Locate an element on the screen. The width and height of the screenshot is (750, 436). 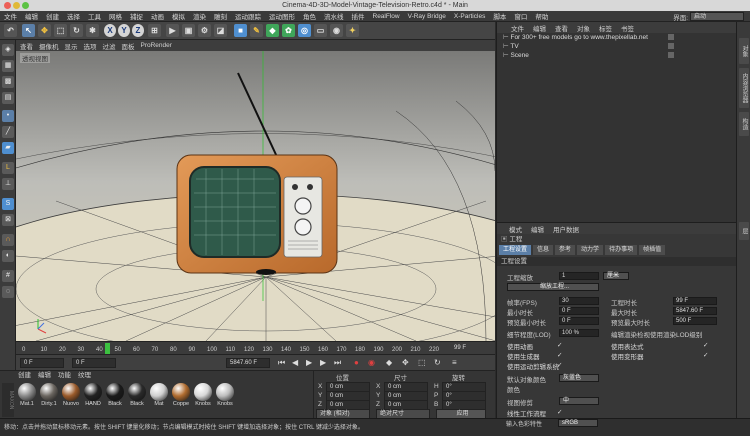
material-swatch: Nuovo is located at coordinates (71, 395).